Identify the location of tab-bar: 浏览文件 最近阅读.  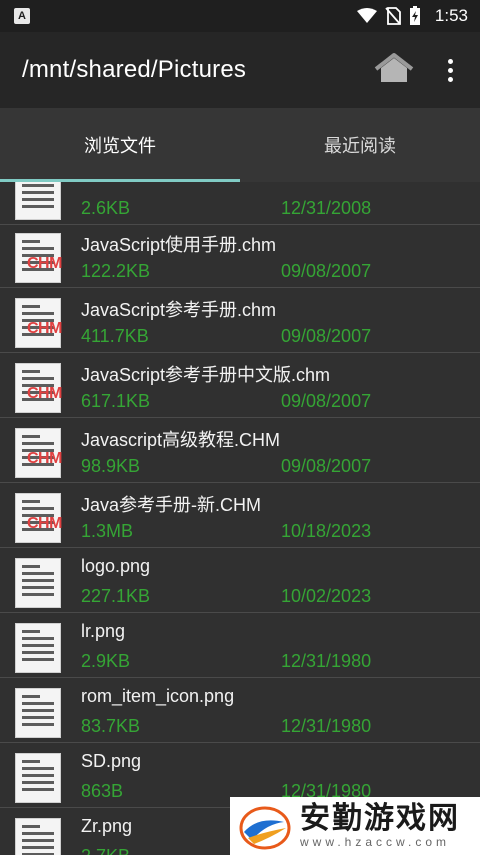
(240, 145).